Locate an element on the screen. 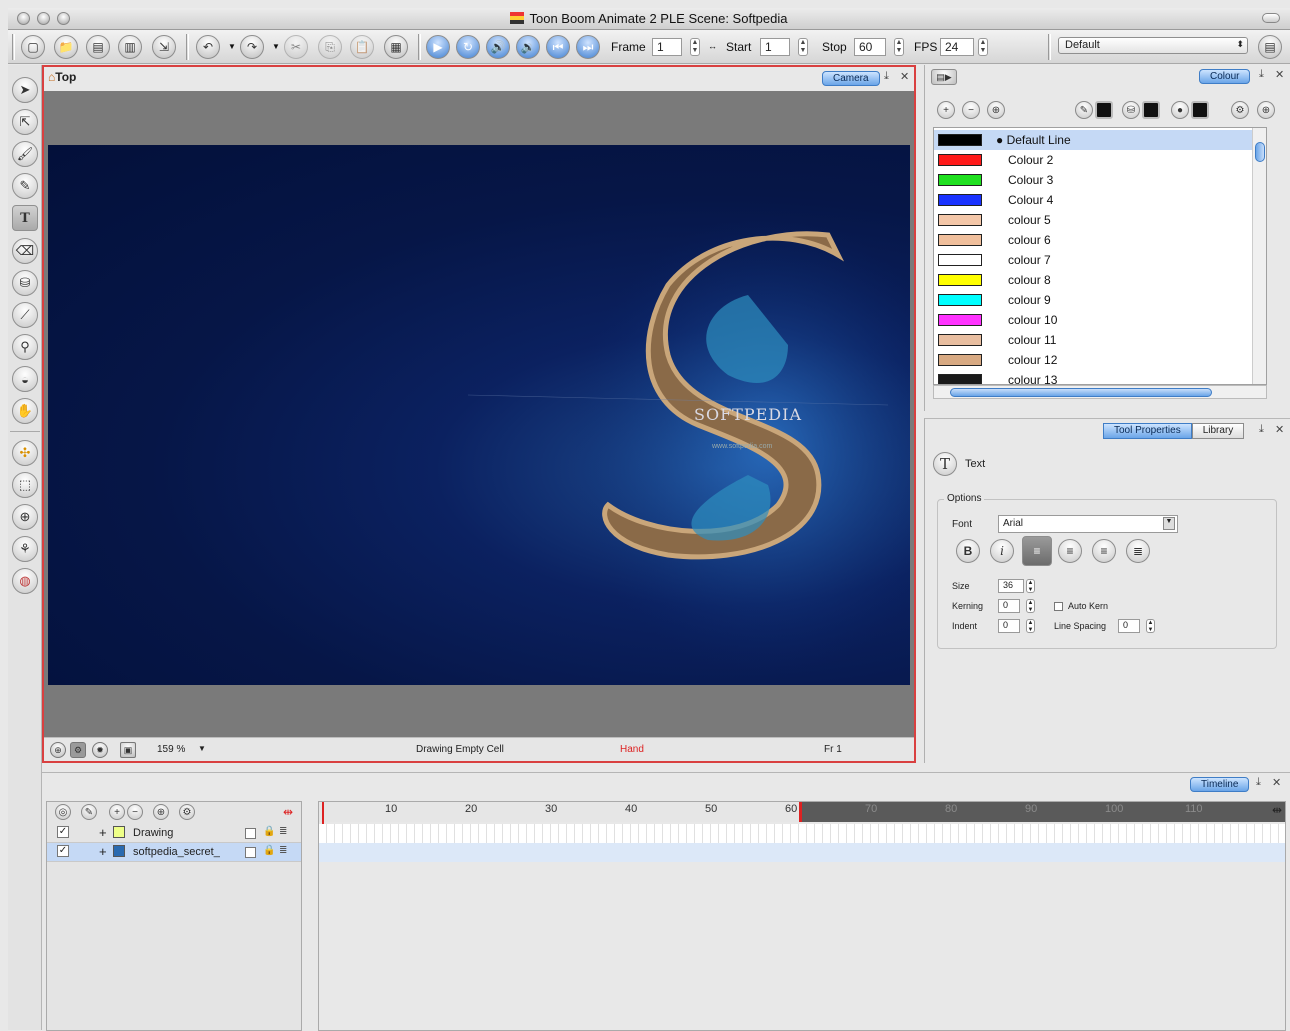 The image size is (1290, 1031). line-spacing-stepper: ▲ ▼ is located at coordinates (1150, 626).